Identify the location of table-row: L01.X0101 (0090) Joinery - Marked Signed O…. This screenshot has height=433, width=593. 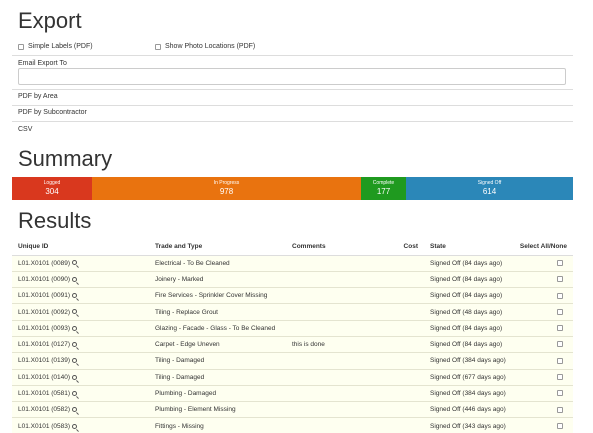
(292, 279).